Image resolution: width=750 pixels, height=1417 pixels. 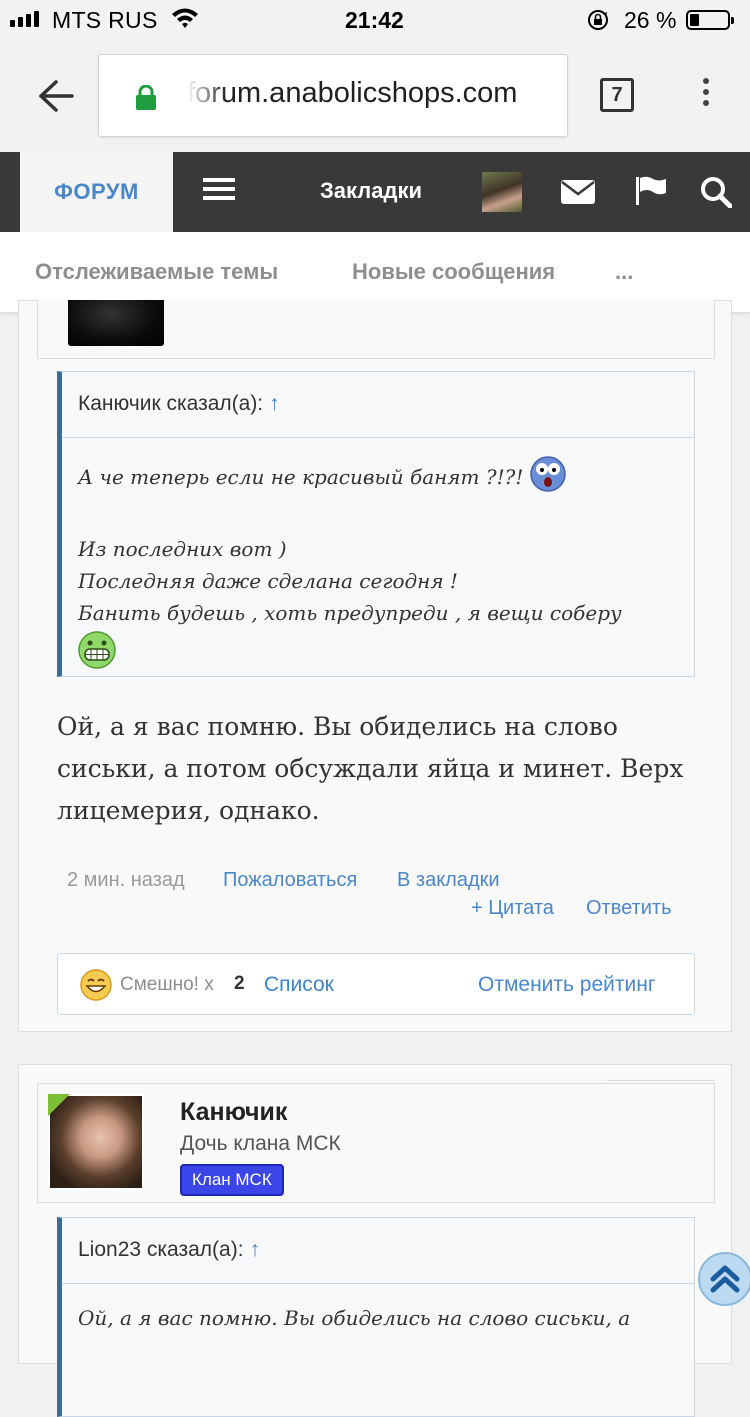 What do you see at coordinates (378, 1251) in the screenshot?
I see `quote-header: Lion23 сказал(а): ↑` at bounding box center [378, 1251].